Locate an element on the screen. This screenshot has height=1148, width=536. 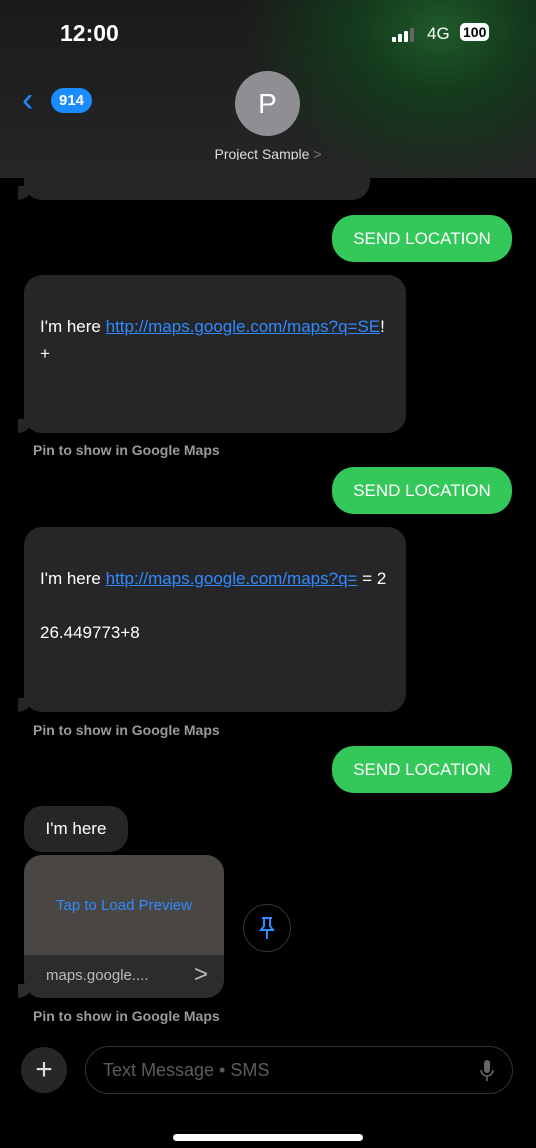
battery-icon: 100 is located at coordinates (475, 32).